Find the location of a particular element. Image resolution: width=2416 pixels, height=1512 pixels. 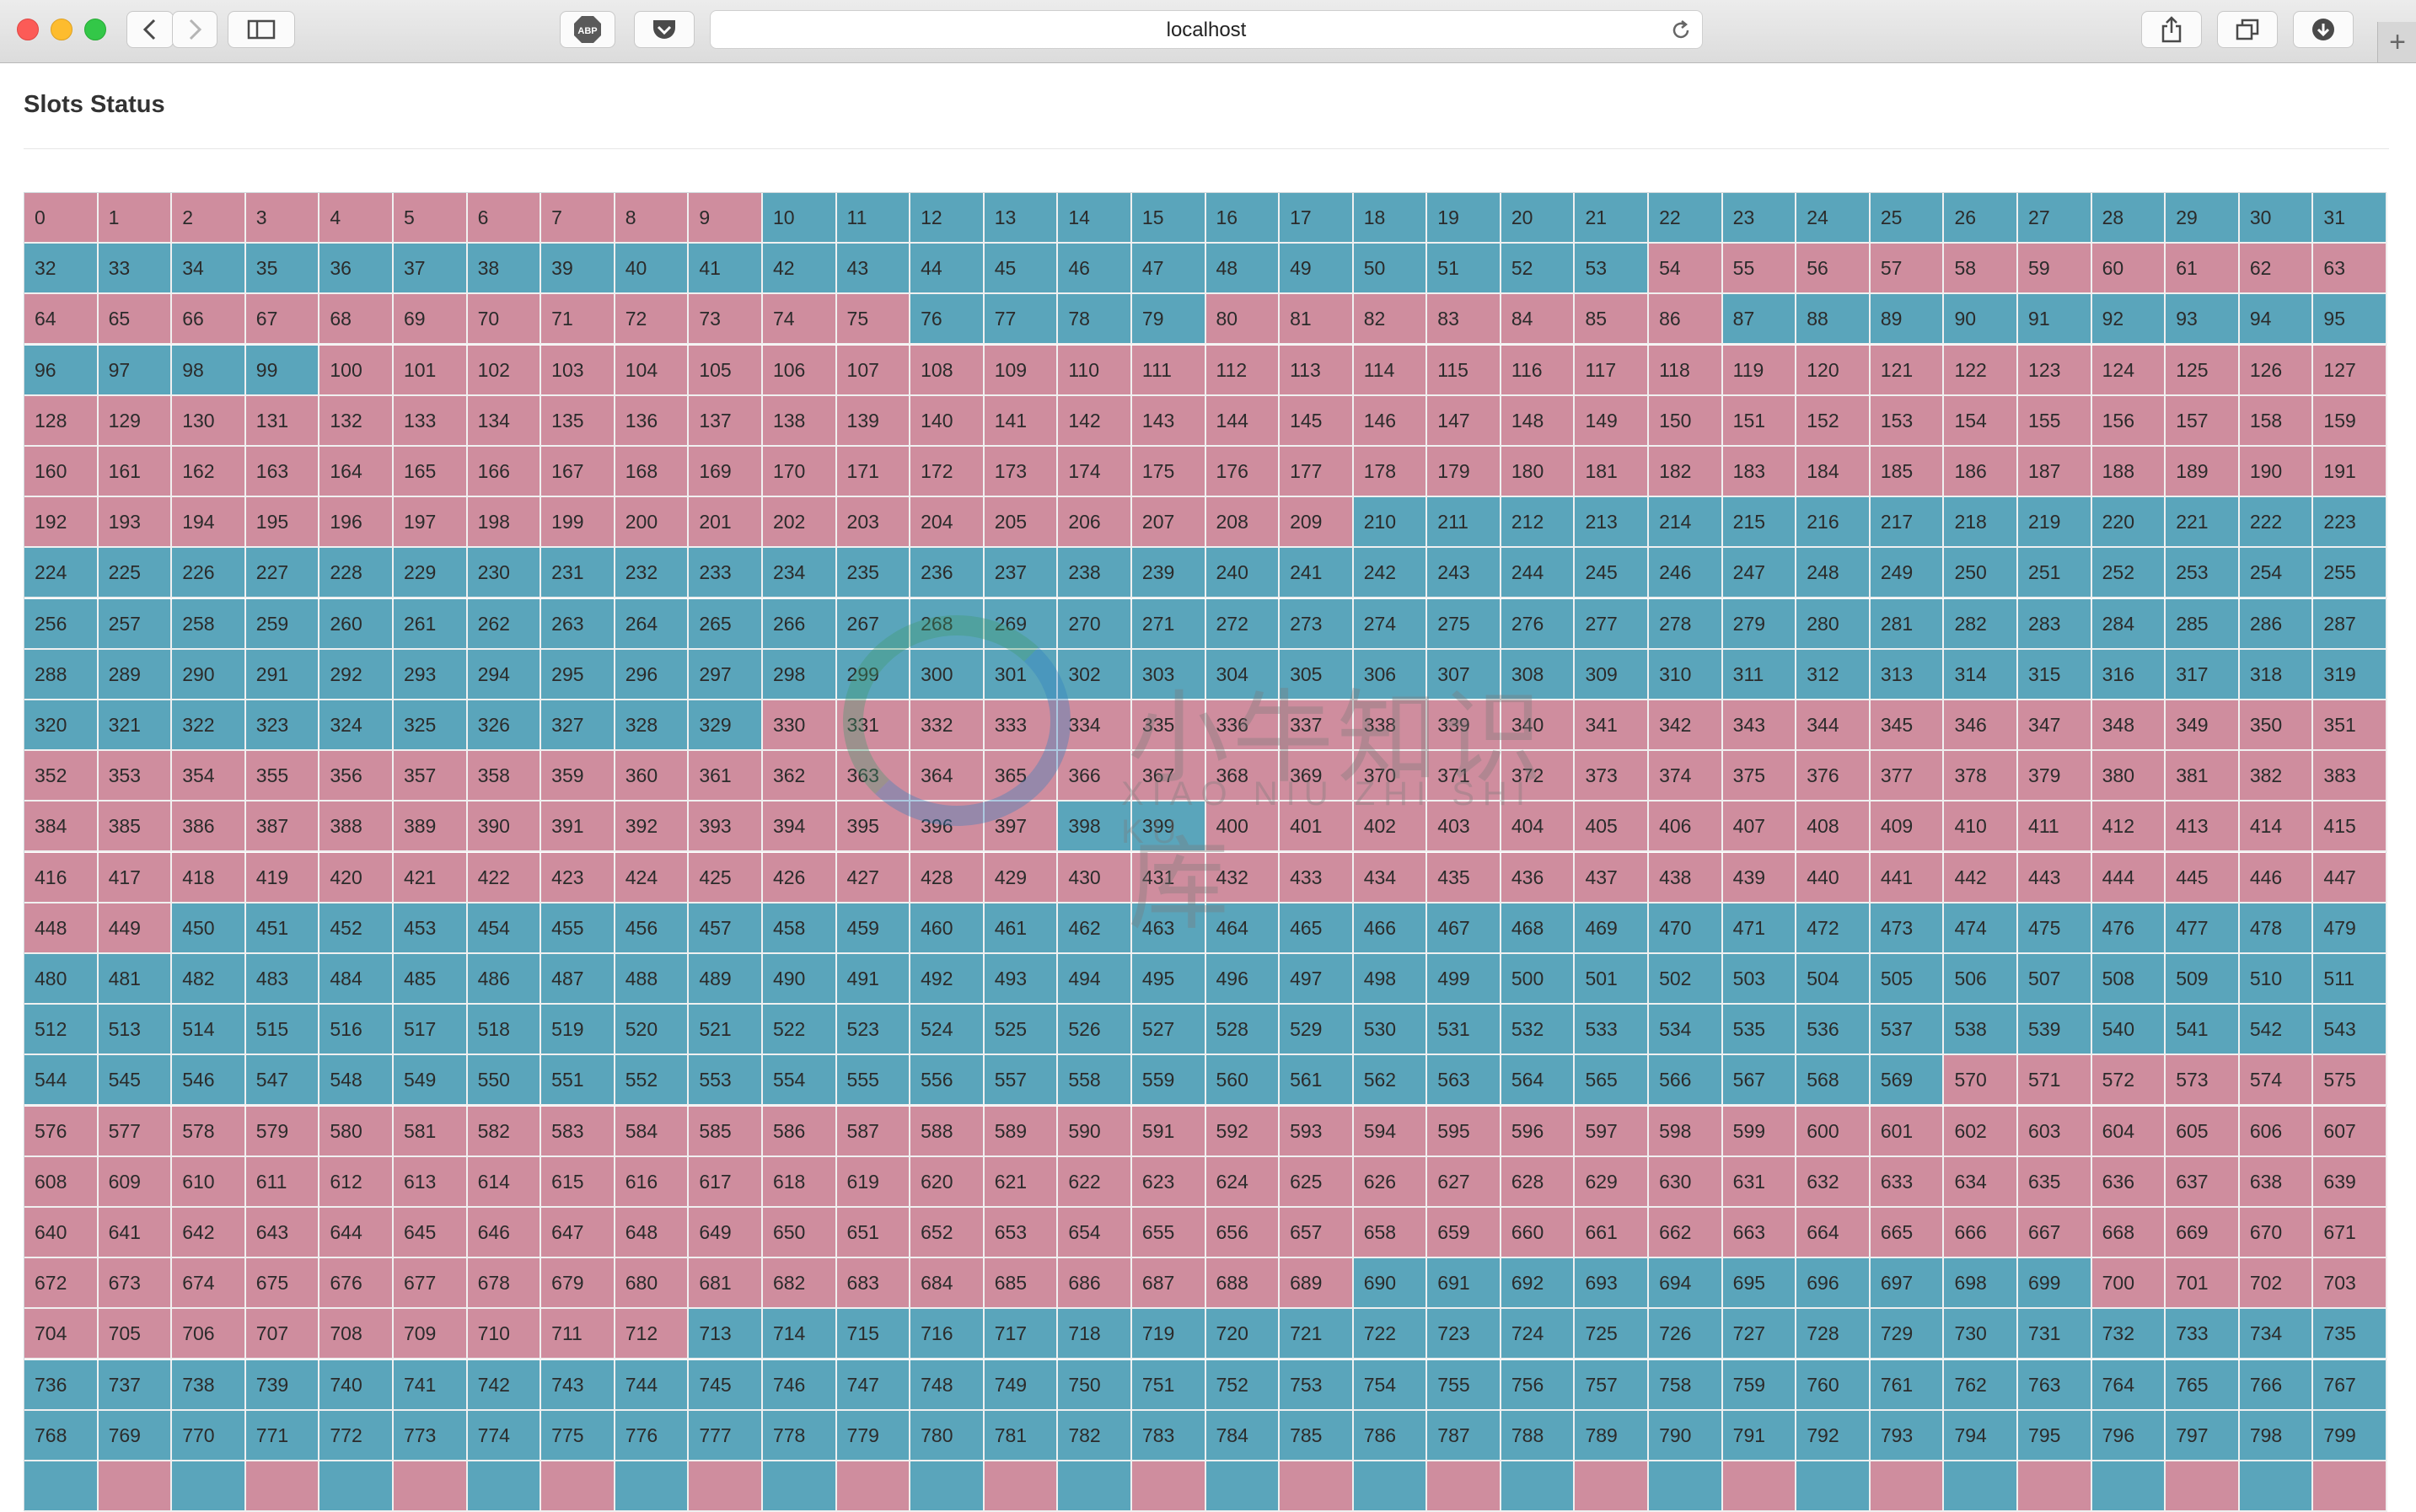

slot-cell: 642 is located at coordinates (209, 1233).